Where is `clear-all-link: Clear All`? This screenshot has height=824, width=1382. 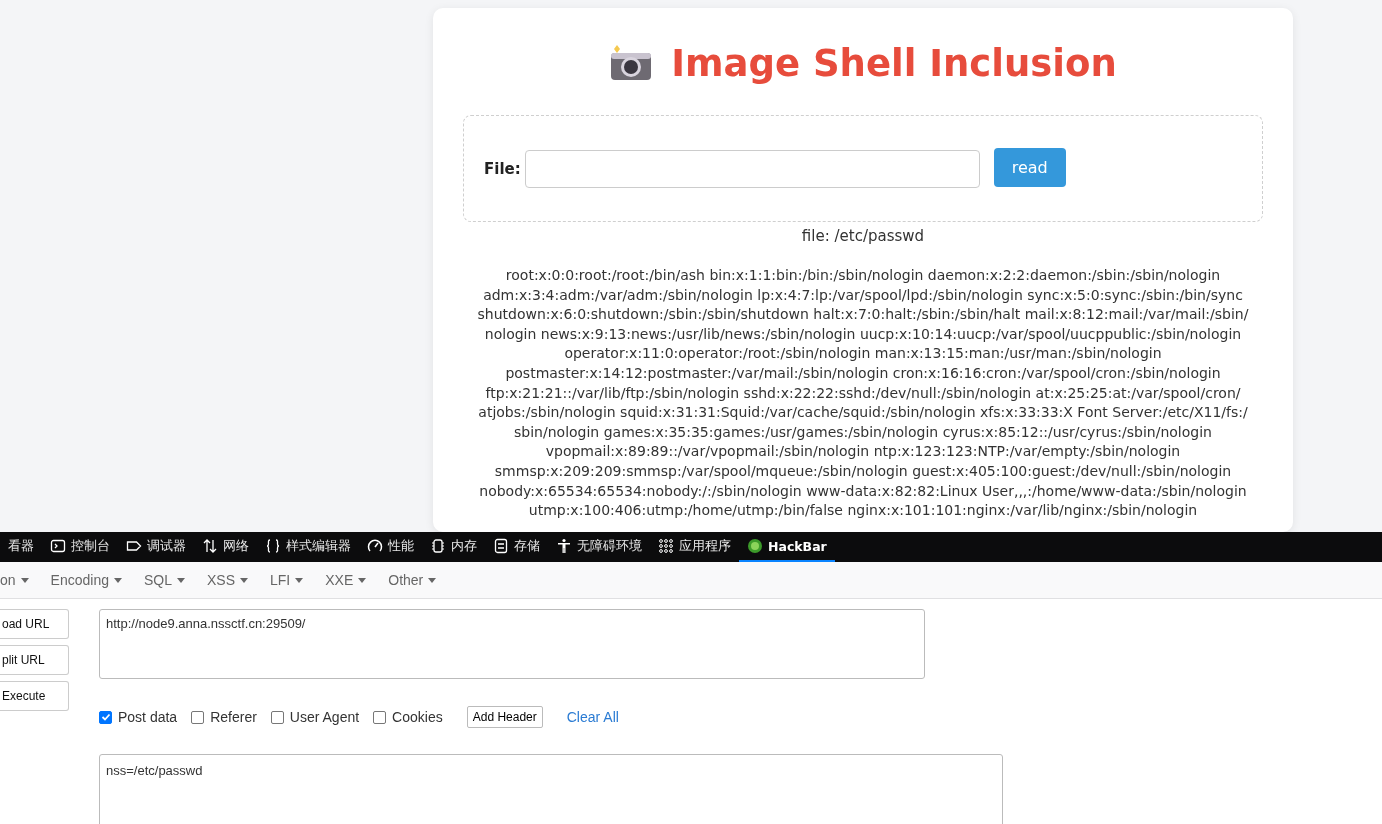 clear-all-link: Clear All is located at coordinates (592, 717).